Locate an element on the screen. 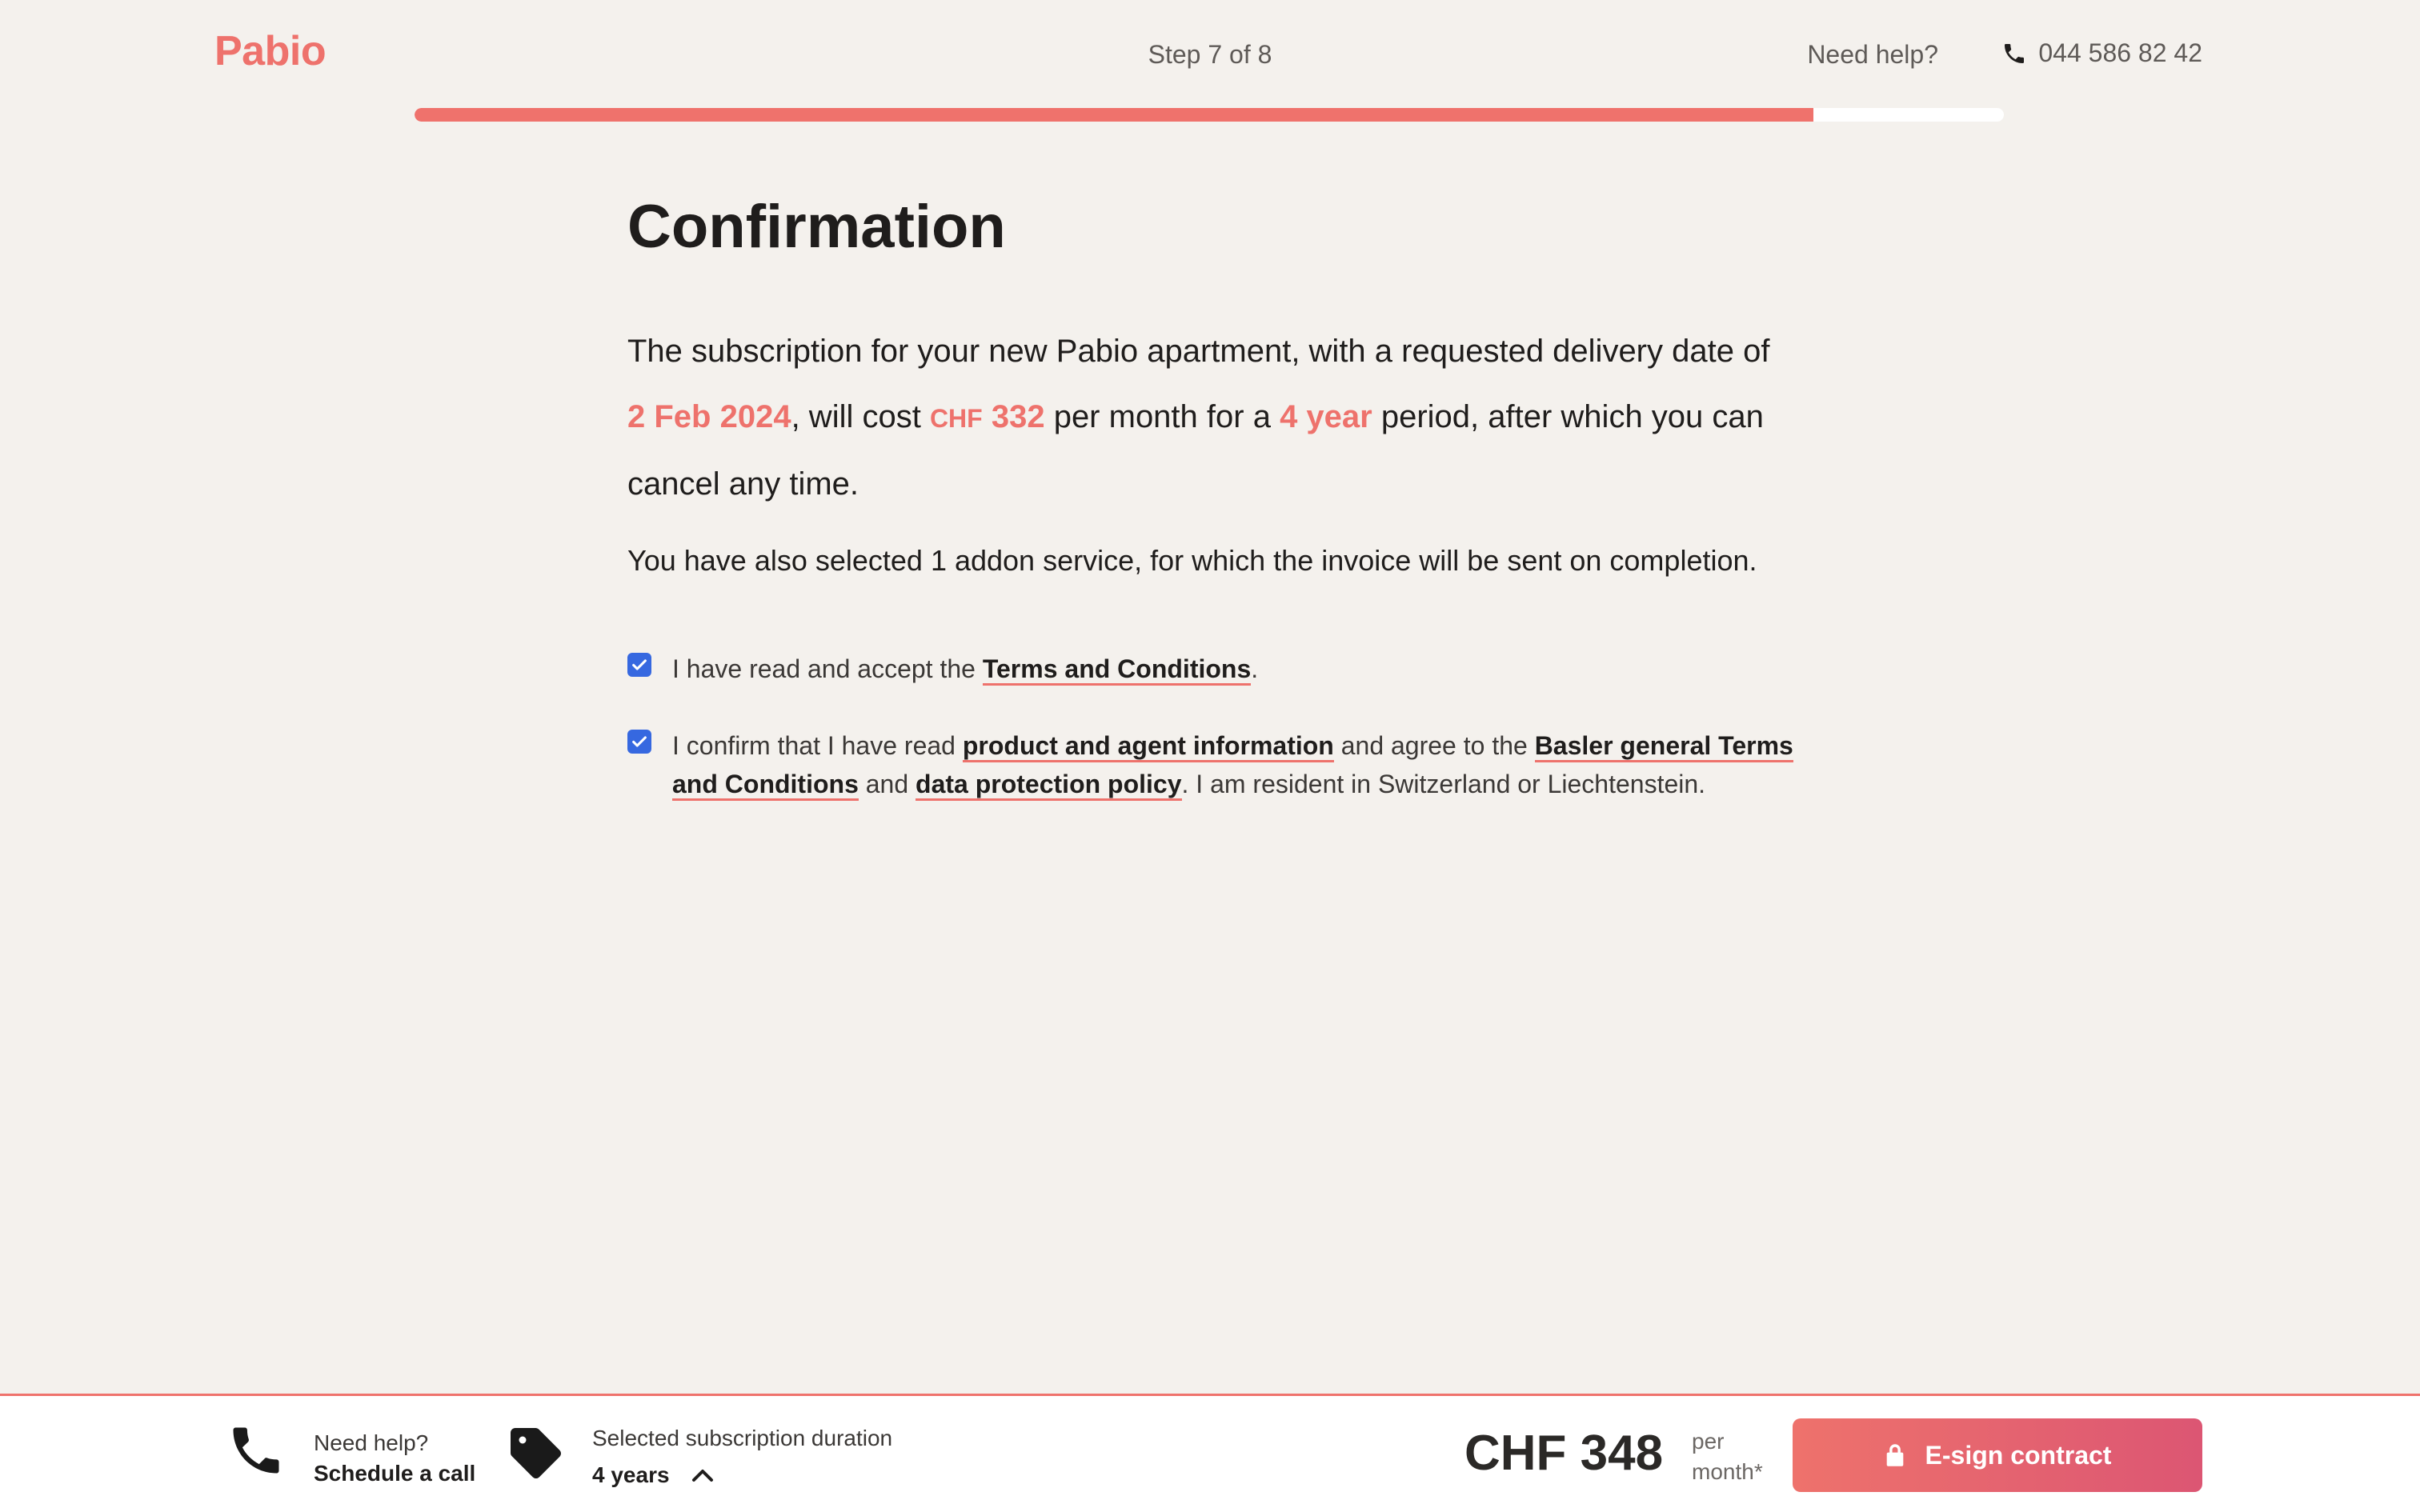  lock-icon is located at coordinates (1894, 1455).